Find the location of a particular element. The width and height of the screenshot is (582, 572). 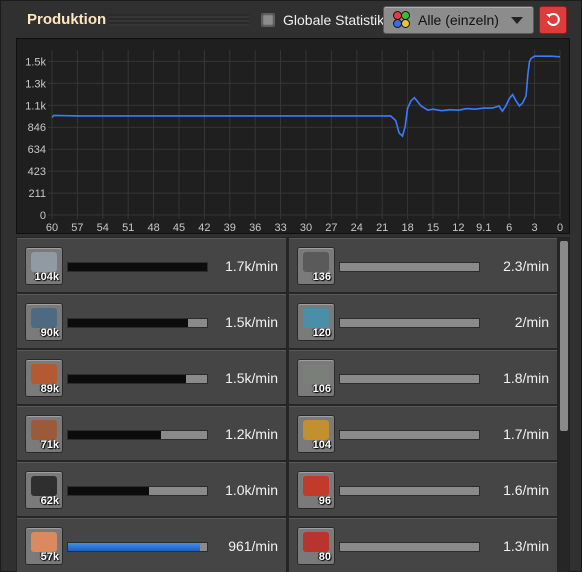

production-item-row: 71k 1.2k/min is located at coordinates (151, 433).